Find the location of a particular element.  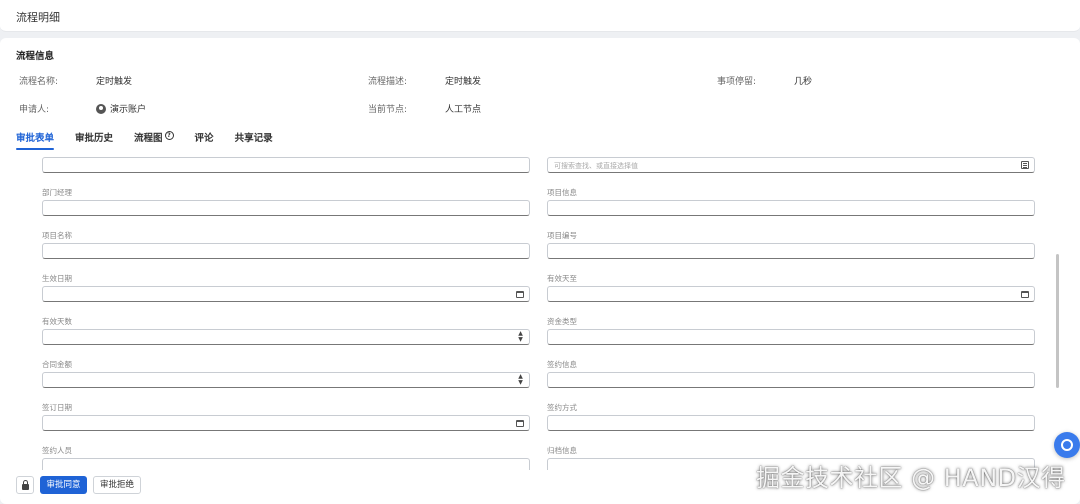

applicant-value: 演示账户 is located at coordinates (121, 108).